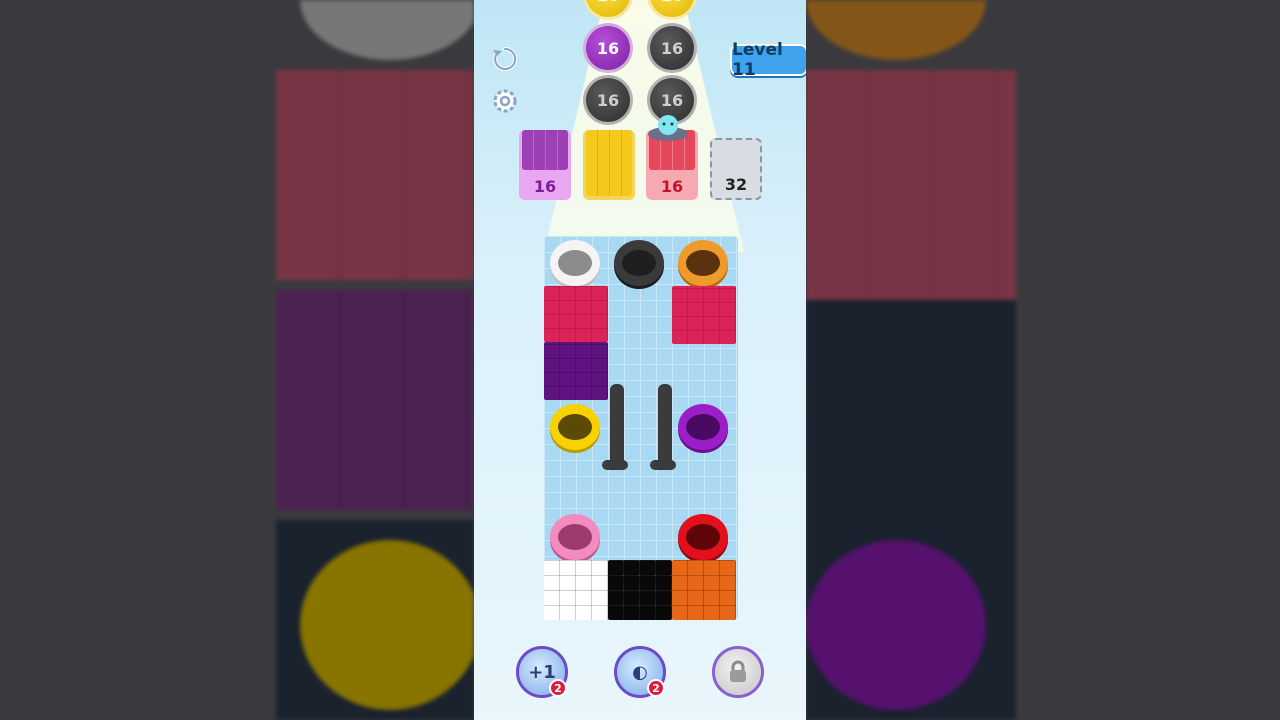 Image resolution: width=1280 pixels, height=720 pixels. I want to click on restart-icon, so click(505, 58).